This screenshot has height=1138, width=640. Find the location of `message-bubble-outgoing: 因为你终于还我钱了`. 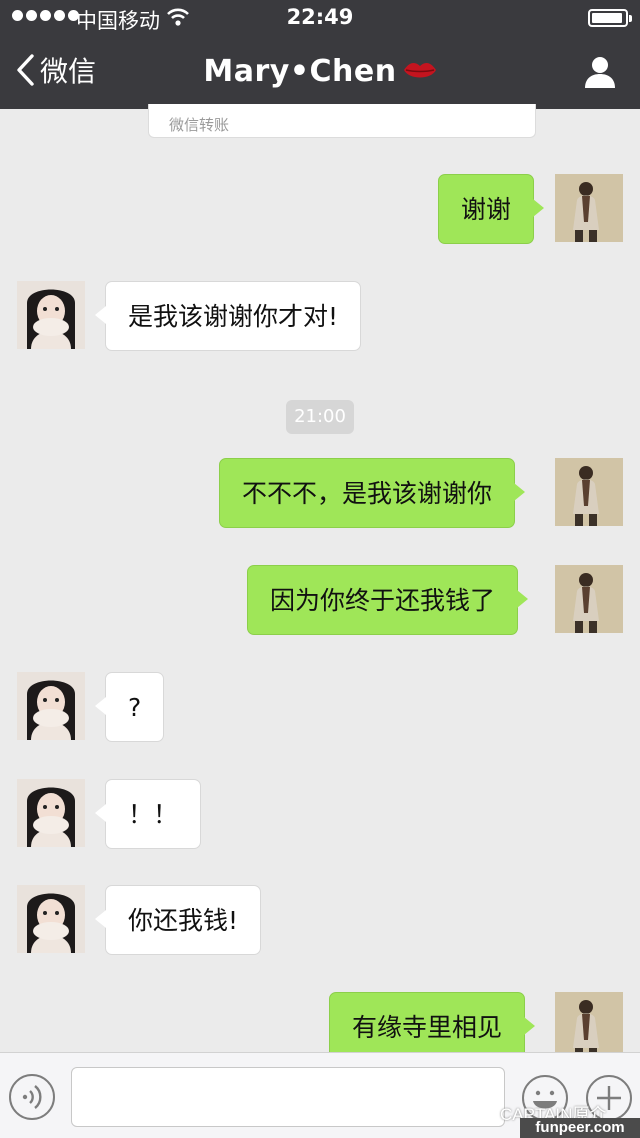

message-bubble-outgoing: 因为你终于还我钱了 is located at coordinates (388, 600).